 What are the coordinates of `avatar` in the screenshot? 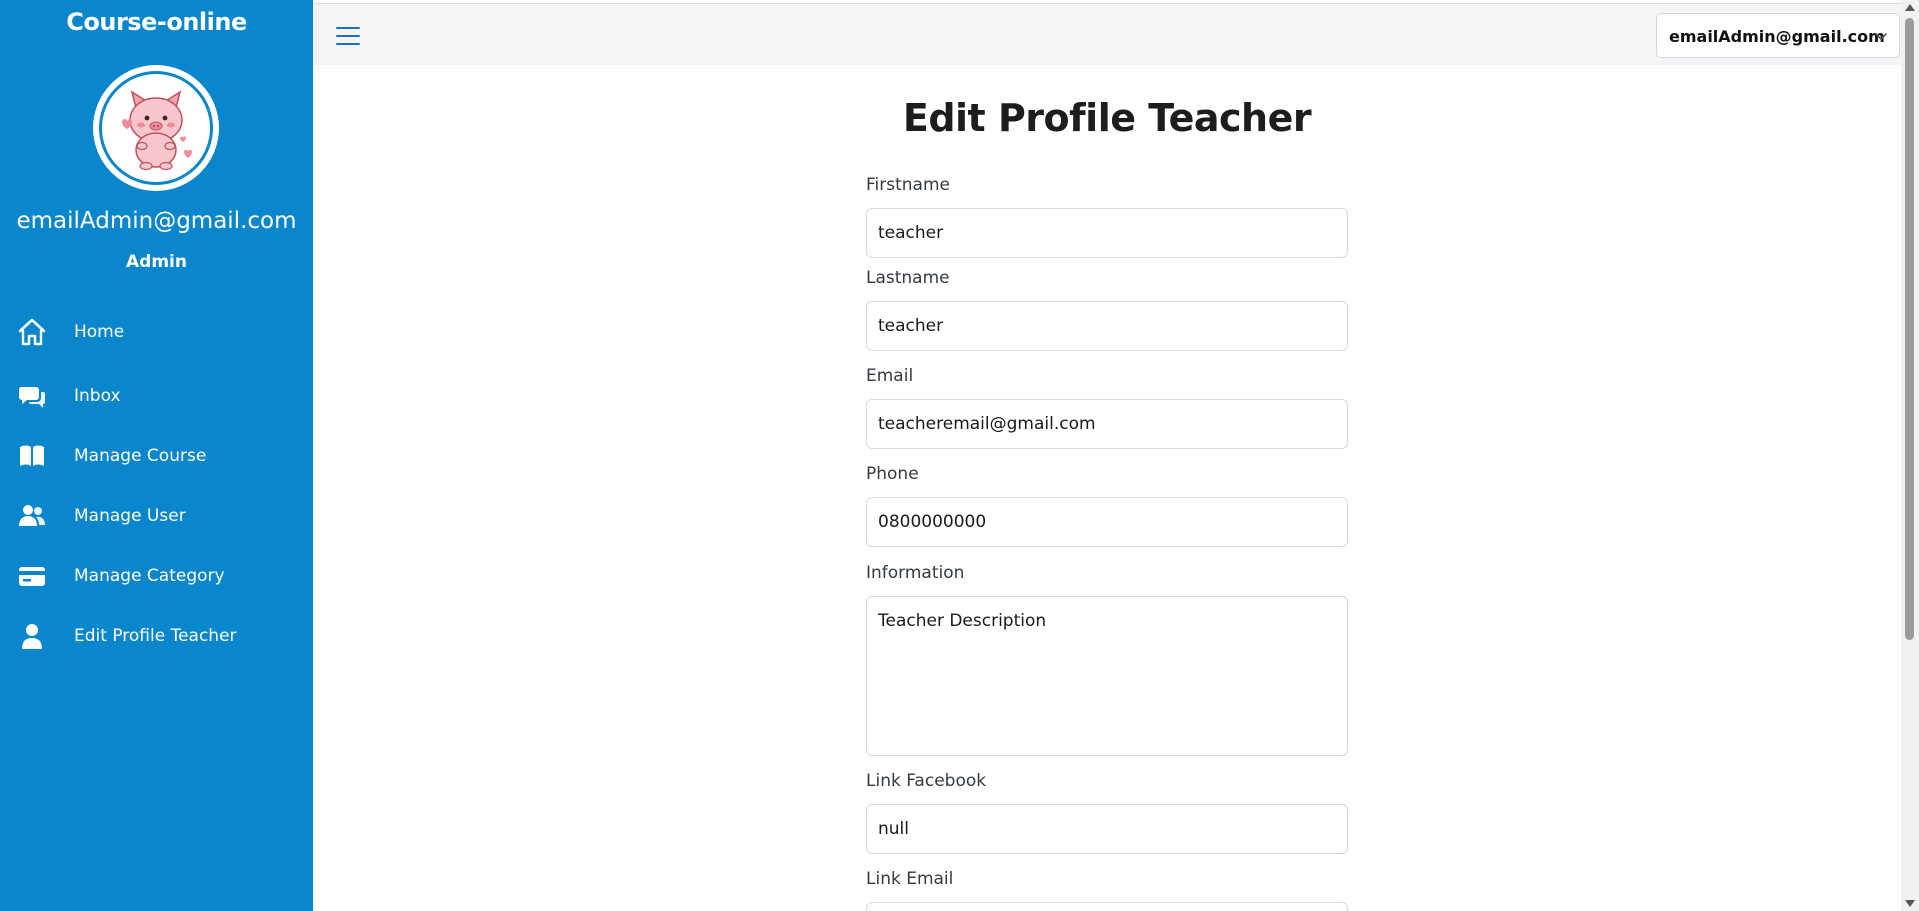 It's located at (156, 128).